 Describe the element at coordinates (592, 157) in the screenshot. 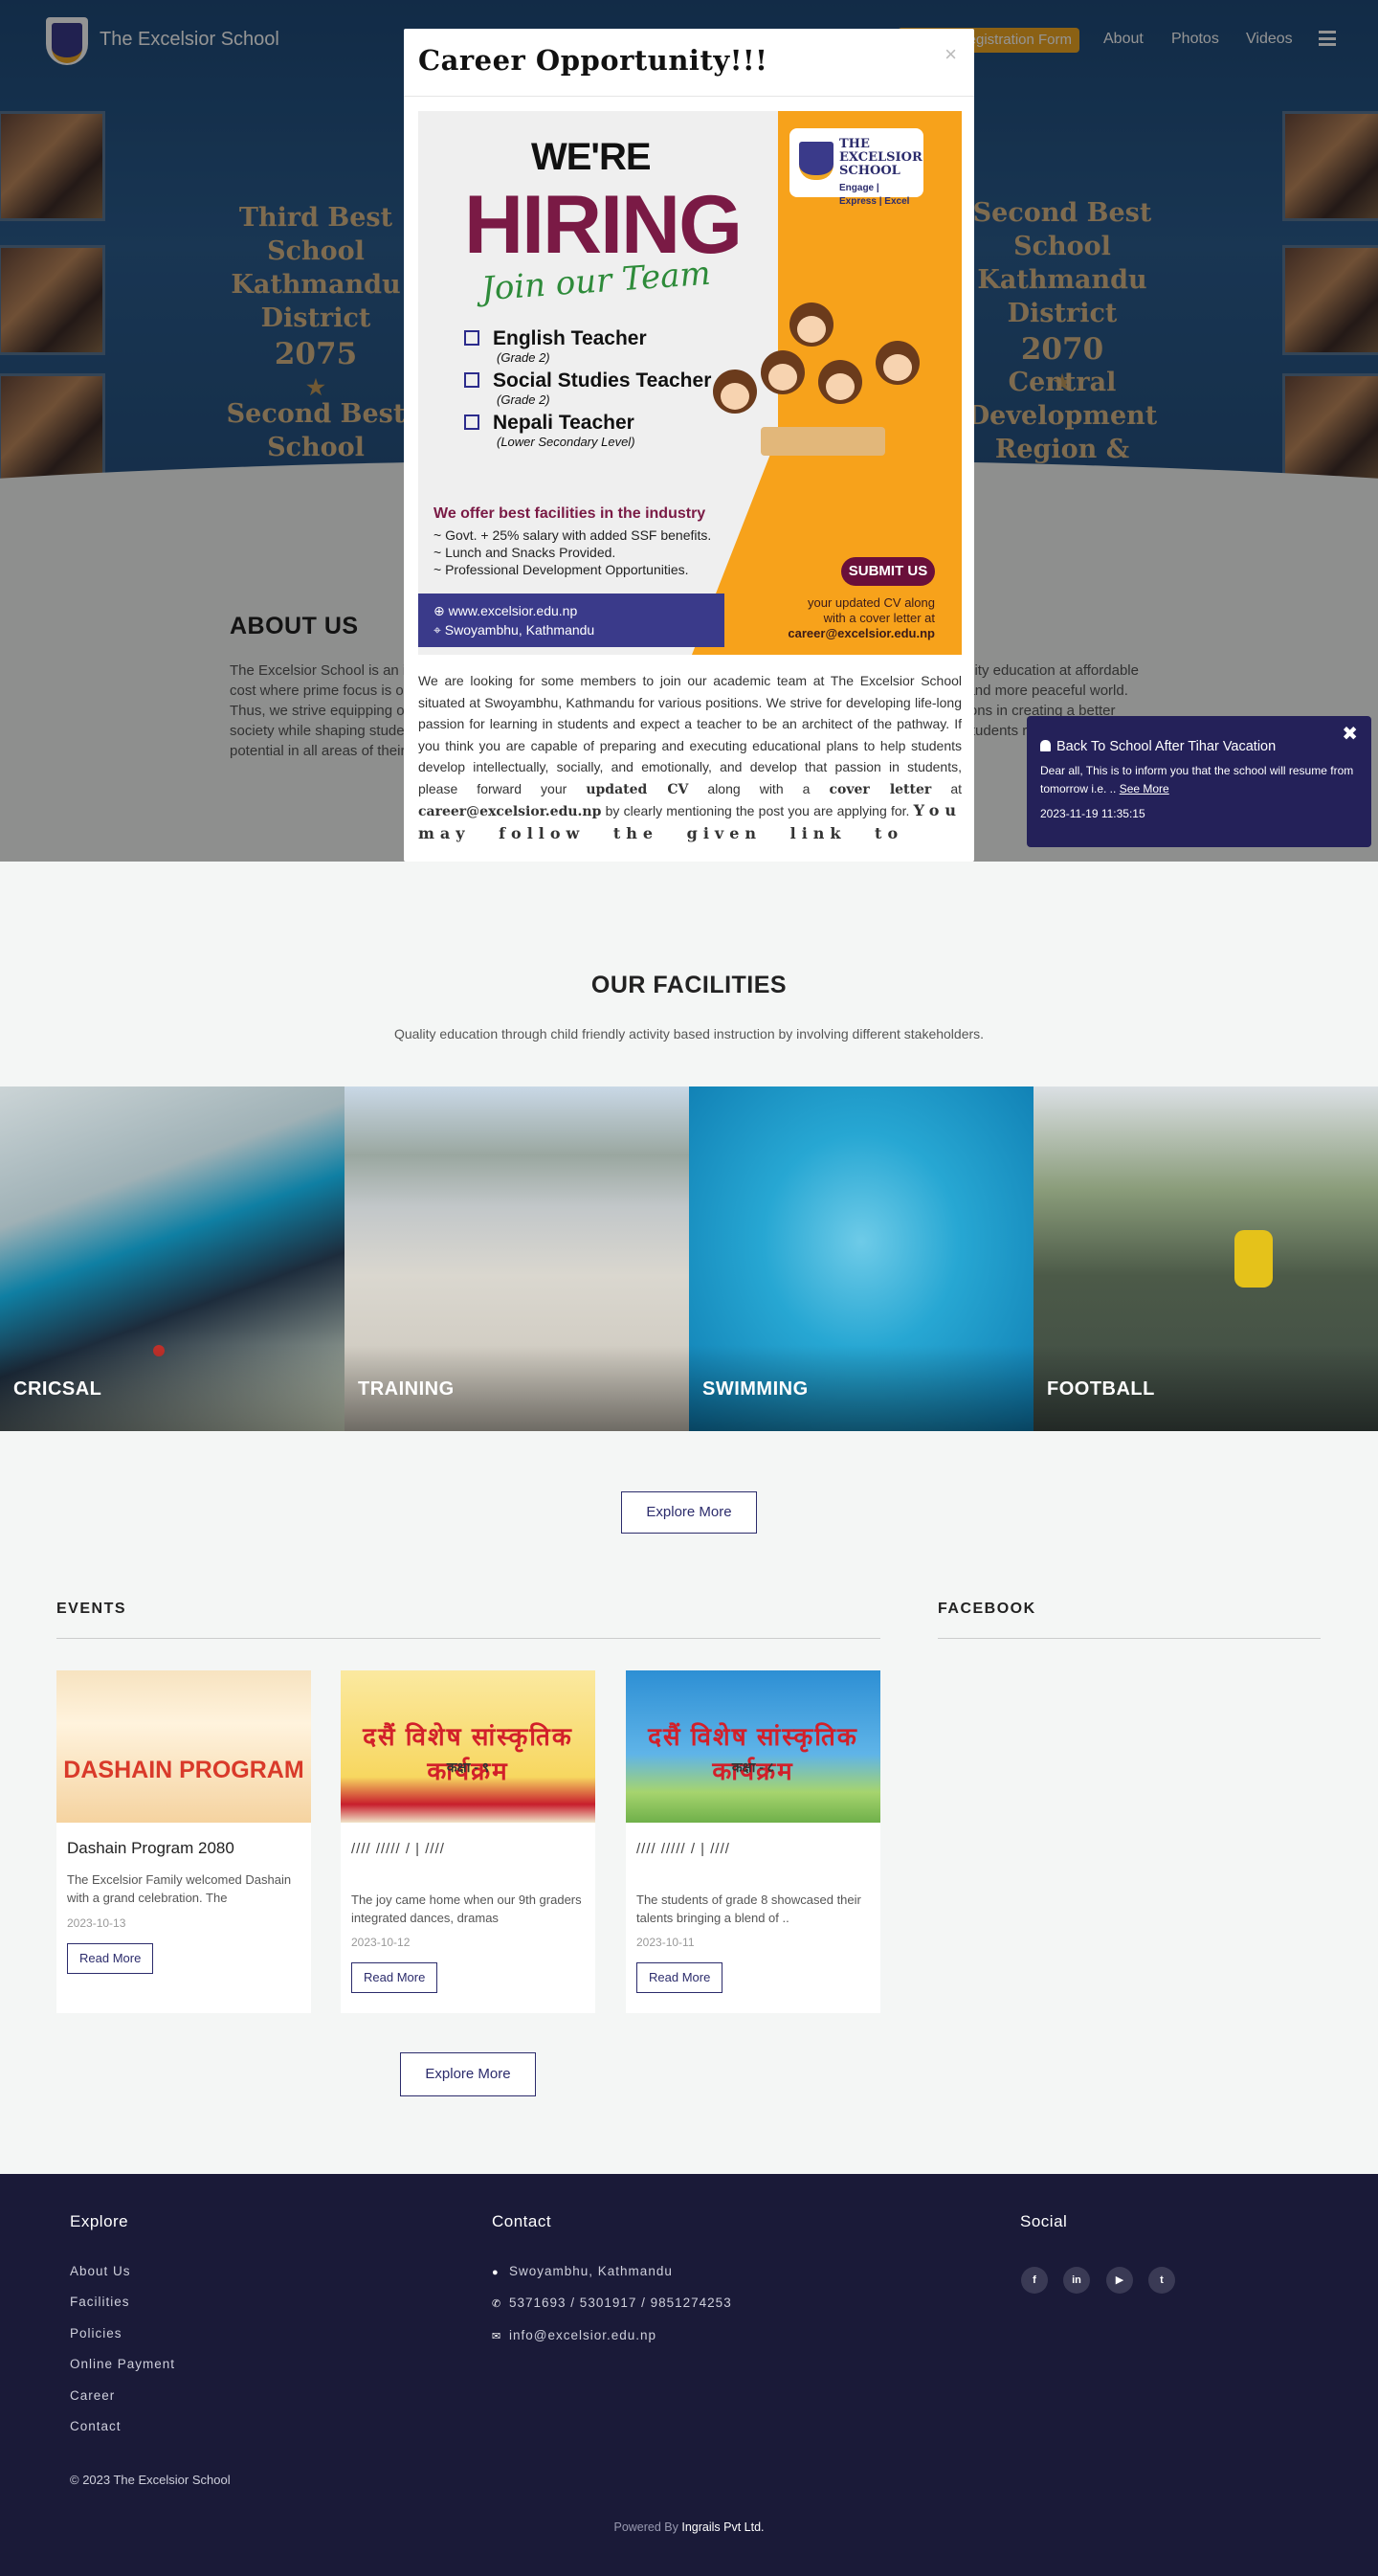

I see `poster-were: WE'RE` at that location.